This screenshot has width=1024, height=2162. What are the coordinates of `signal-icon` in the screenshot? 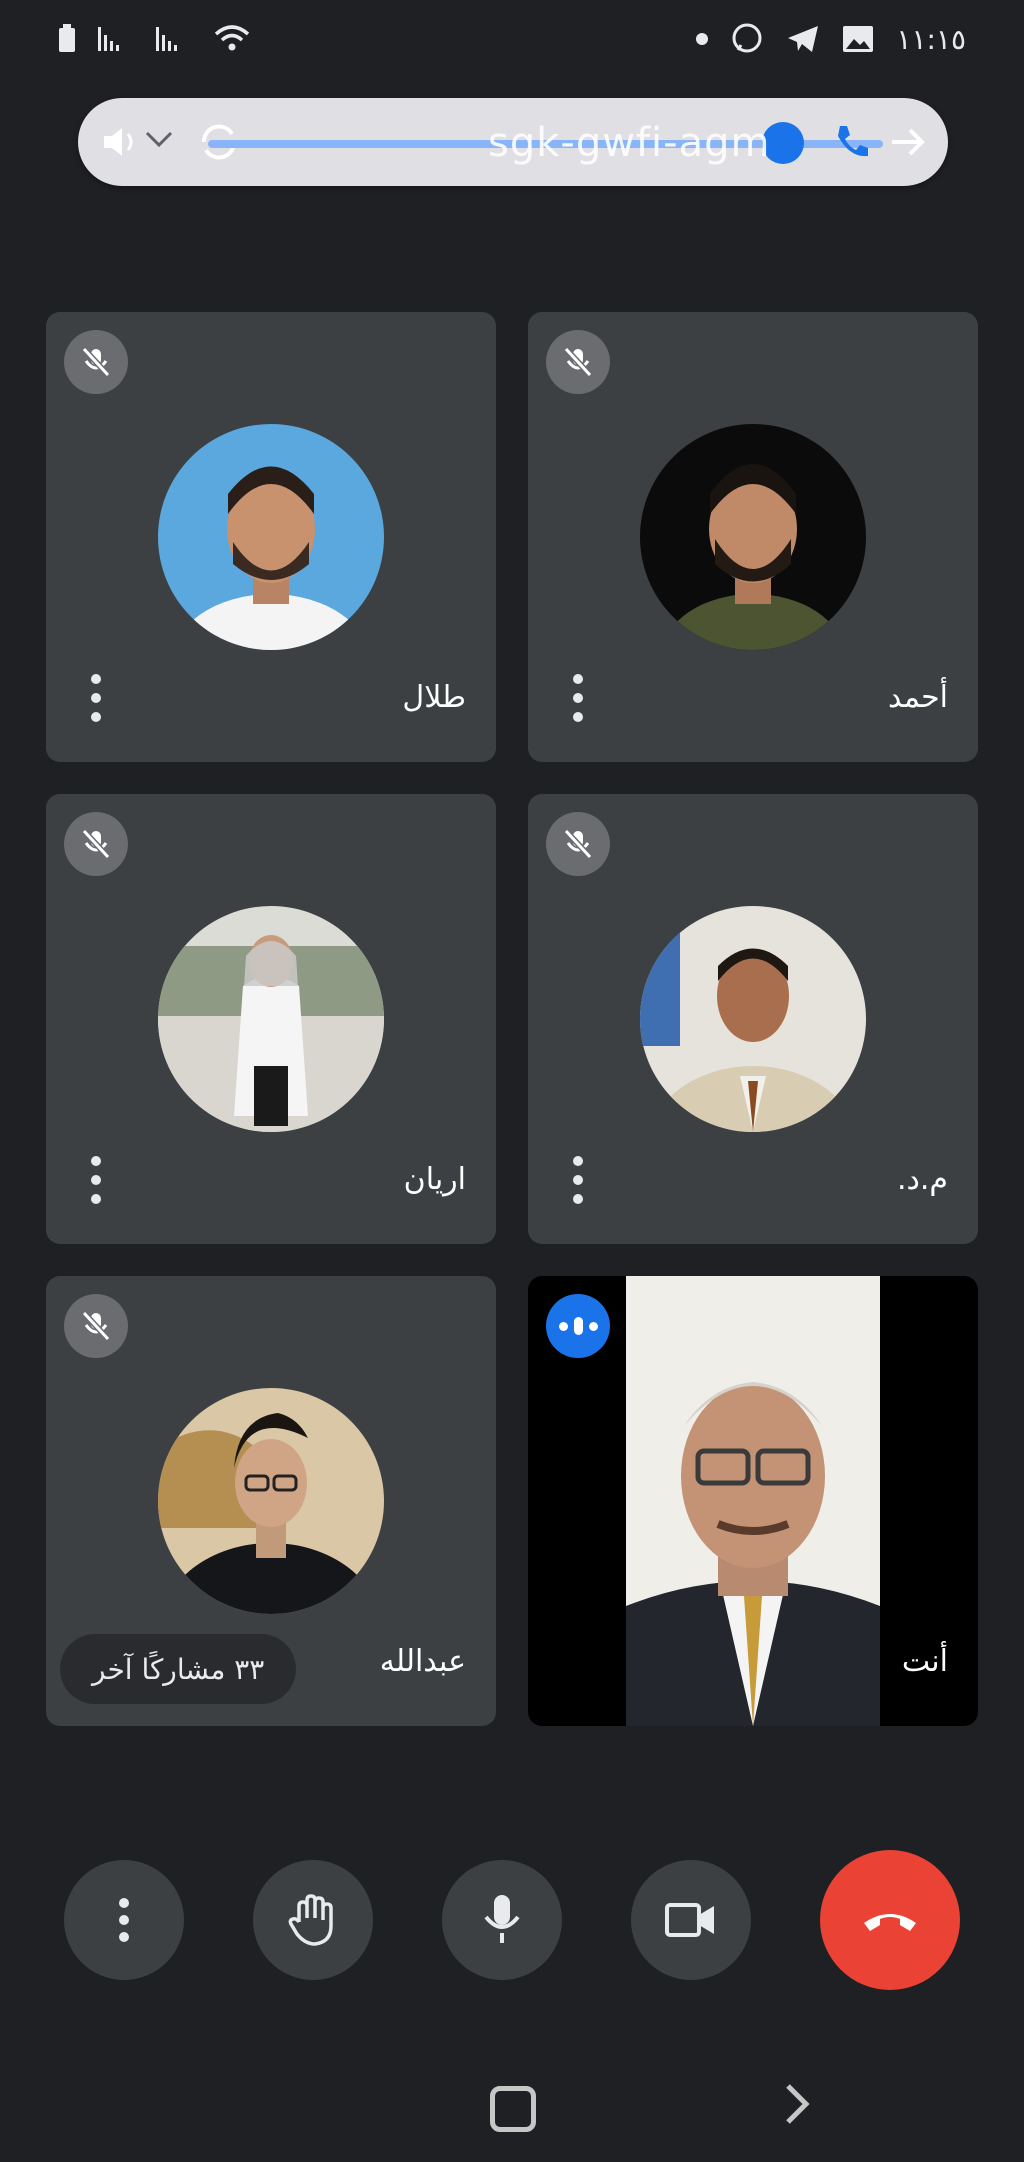 It's located at (108, 39).